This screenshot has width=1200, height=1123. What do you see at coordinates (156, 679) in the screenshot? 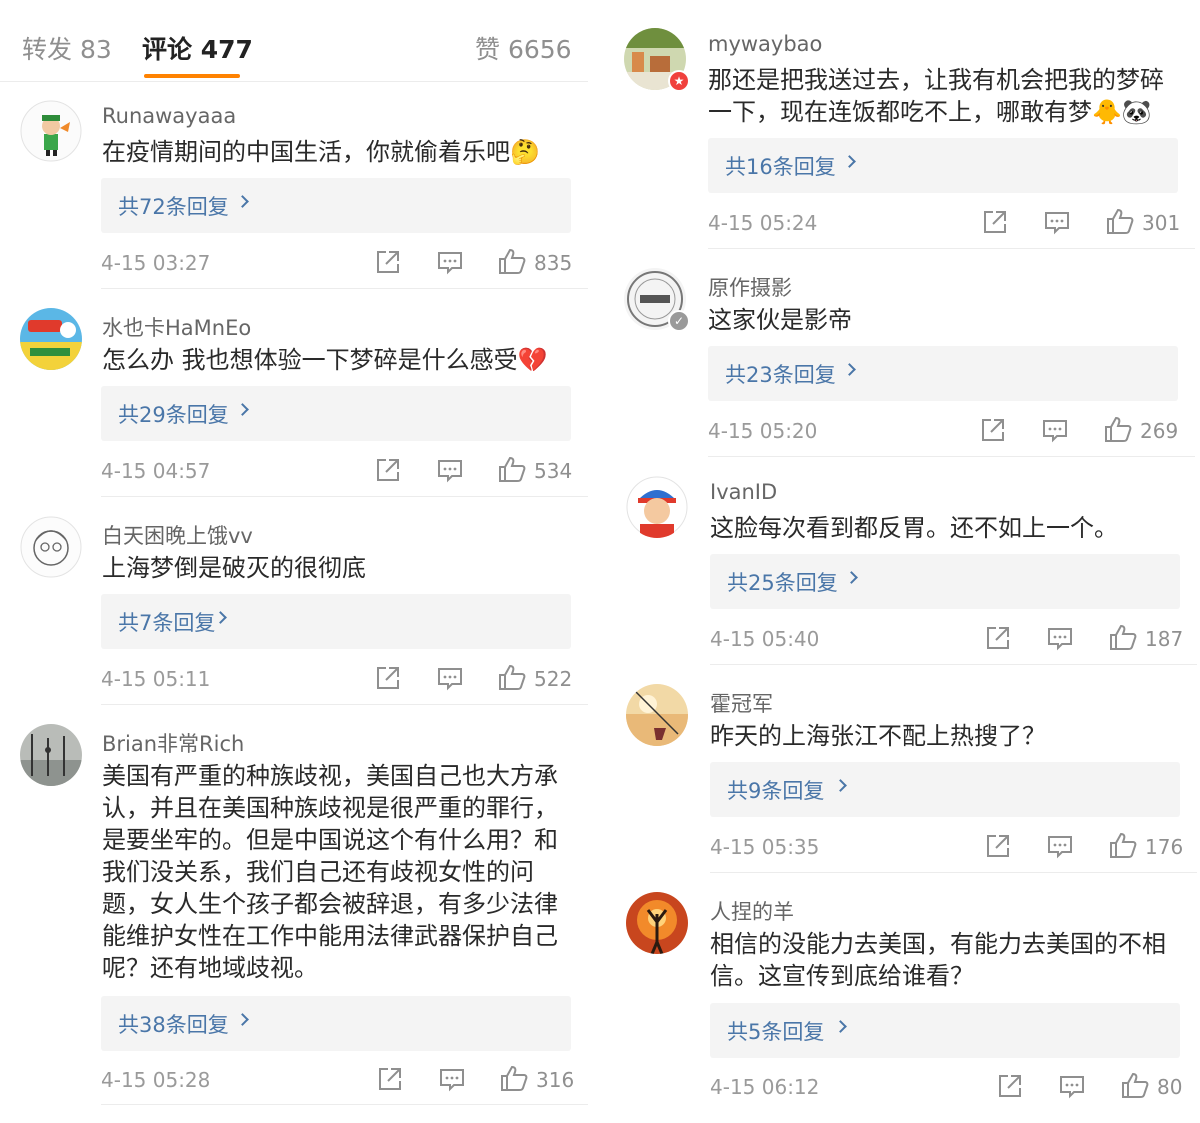
I see `comment-time: 4-15 05:11` at bounding box center [156, 679].